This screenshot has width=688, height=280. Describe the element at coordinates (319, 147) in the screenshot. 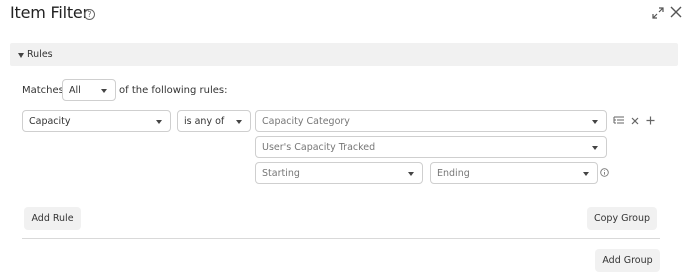

I see `users-capacity-tracked-placeholder: User's Capacity Tracked` at that location.